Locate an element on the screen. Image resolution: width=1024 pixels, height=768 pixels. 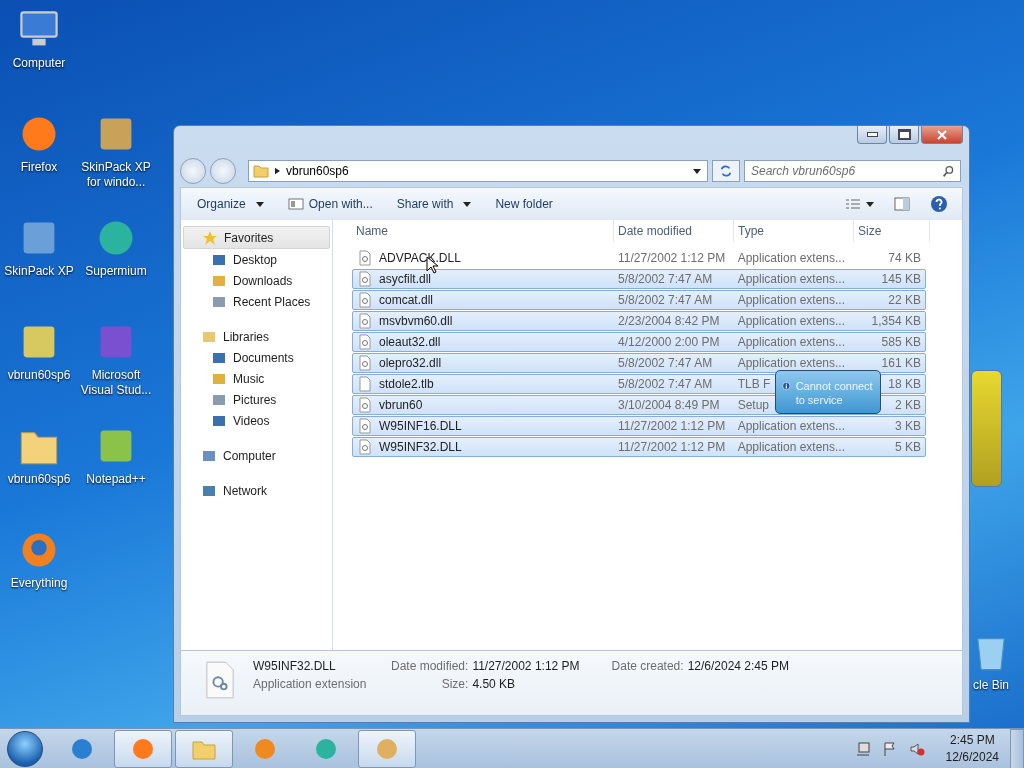
size-cell: 2 KB is located at coordinates (907, 405).